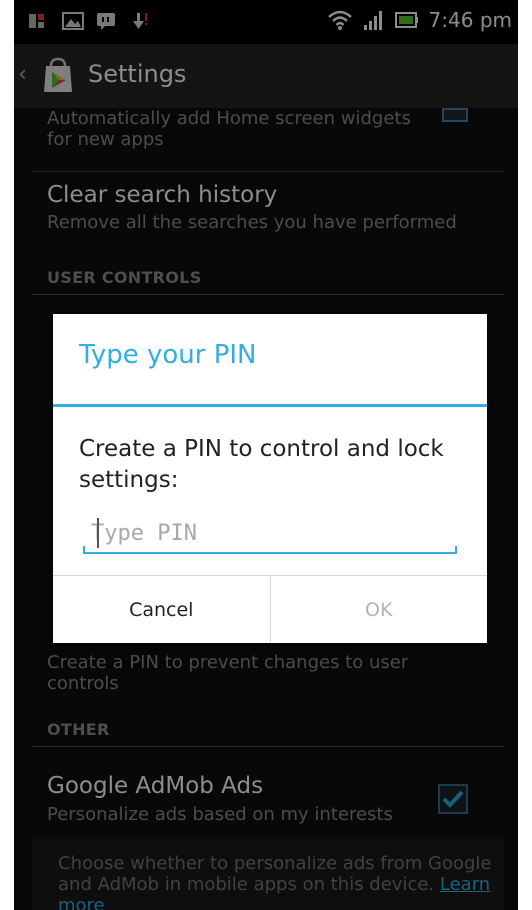 The image size is (532, 910). What do you see at coordinates (270, 550) in the screenshot?
I see `pin-input-underline` at bounding box center [270, 550].